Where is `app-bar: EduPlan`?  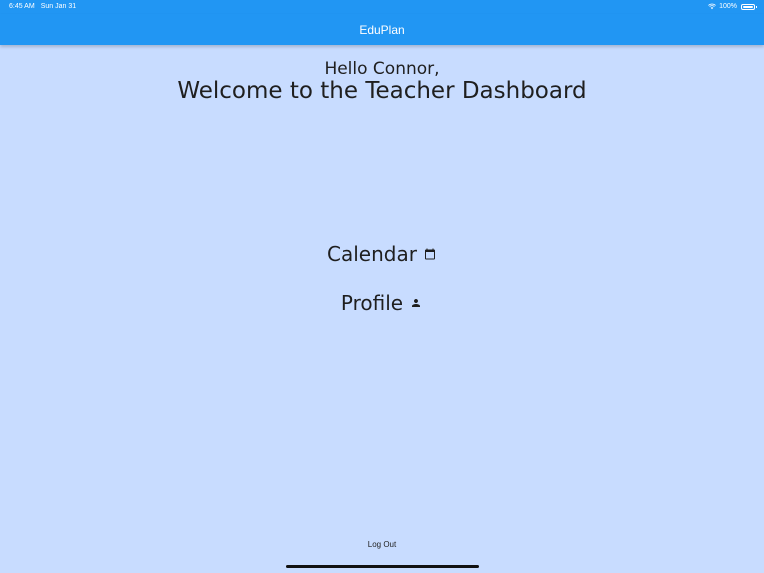
app-bar: EduPlan is located at coordinates (382, 29).